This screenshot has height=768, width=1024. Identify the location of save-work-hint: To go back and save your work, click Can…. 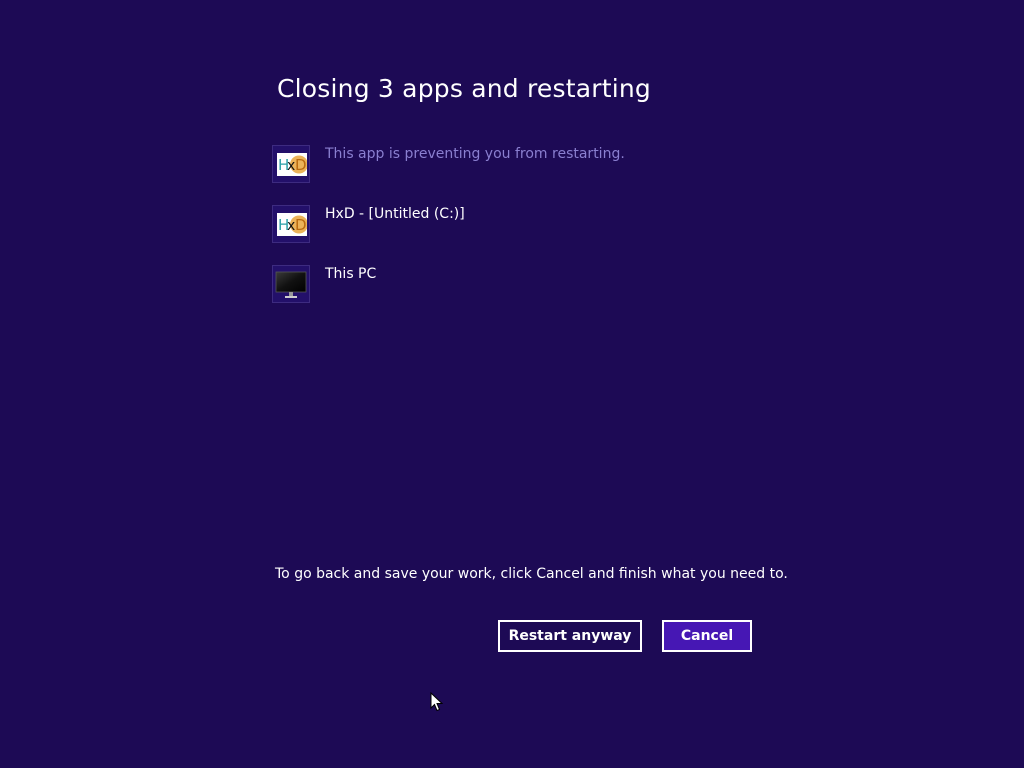
(531, 574).